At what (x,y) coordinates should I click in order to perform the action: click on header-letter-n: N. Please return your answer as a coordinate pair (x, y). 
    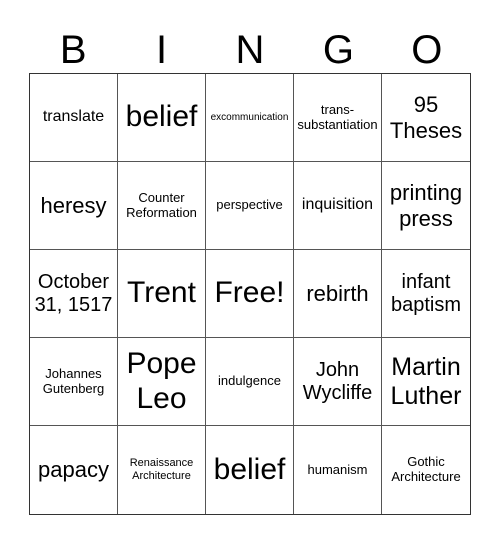
    Looking at the image, I should click on (250, 50).